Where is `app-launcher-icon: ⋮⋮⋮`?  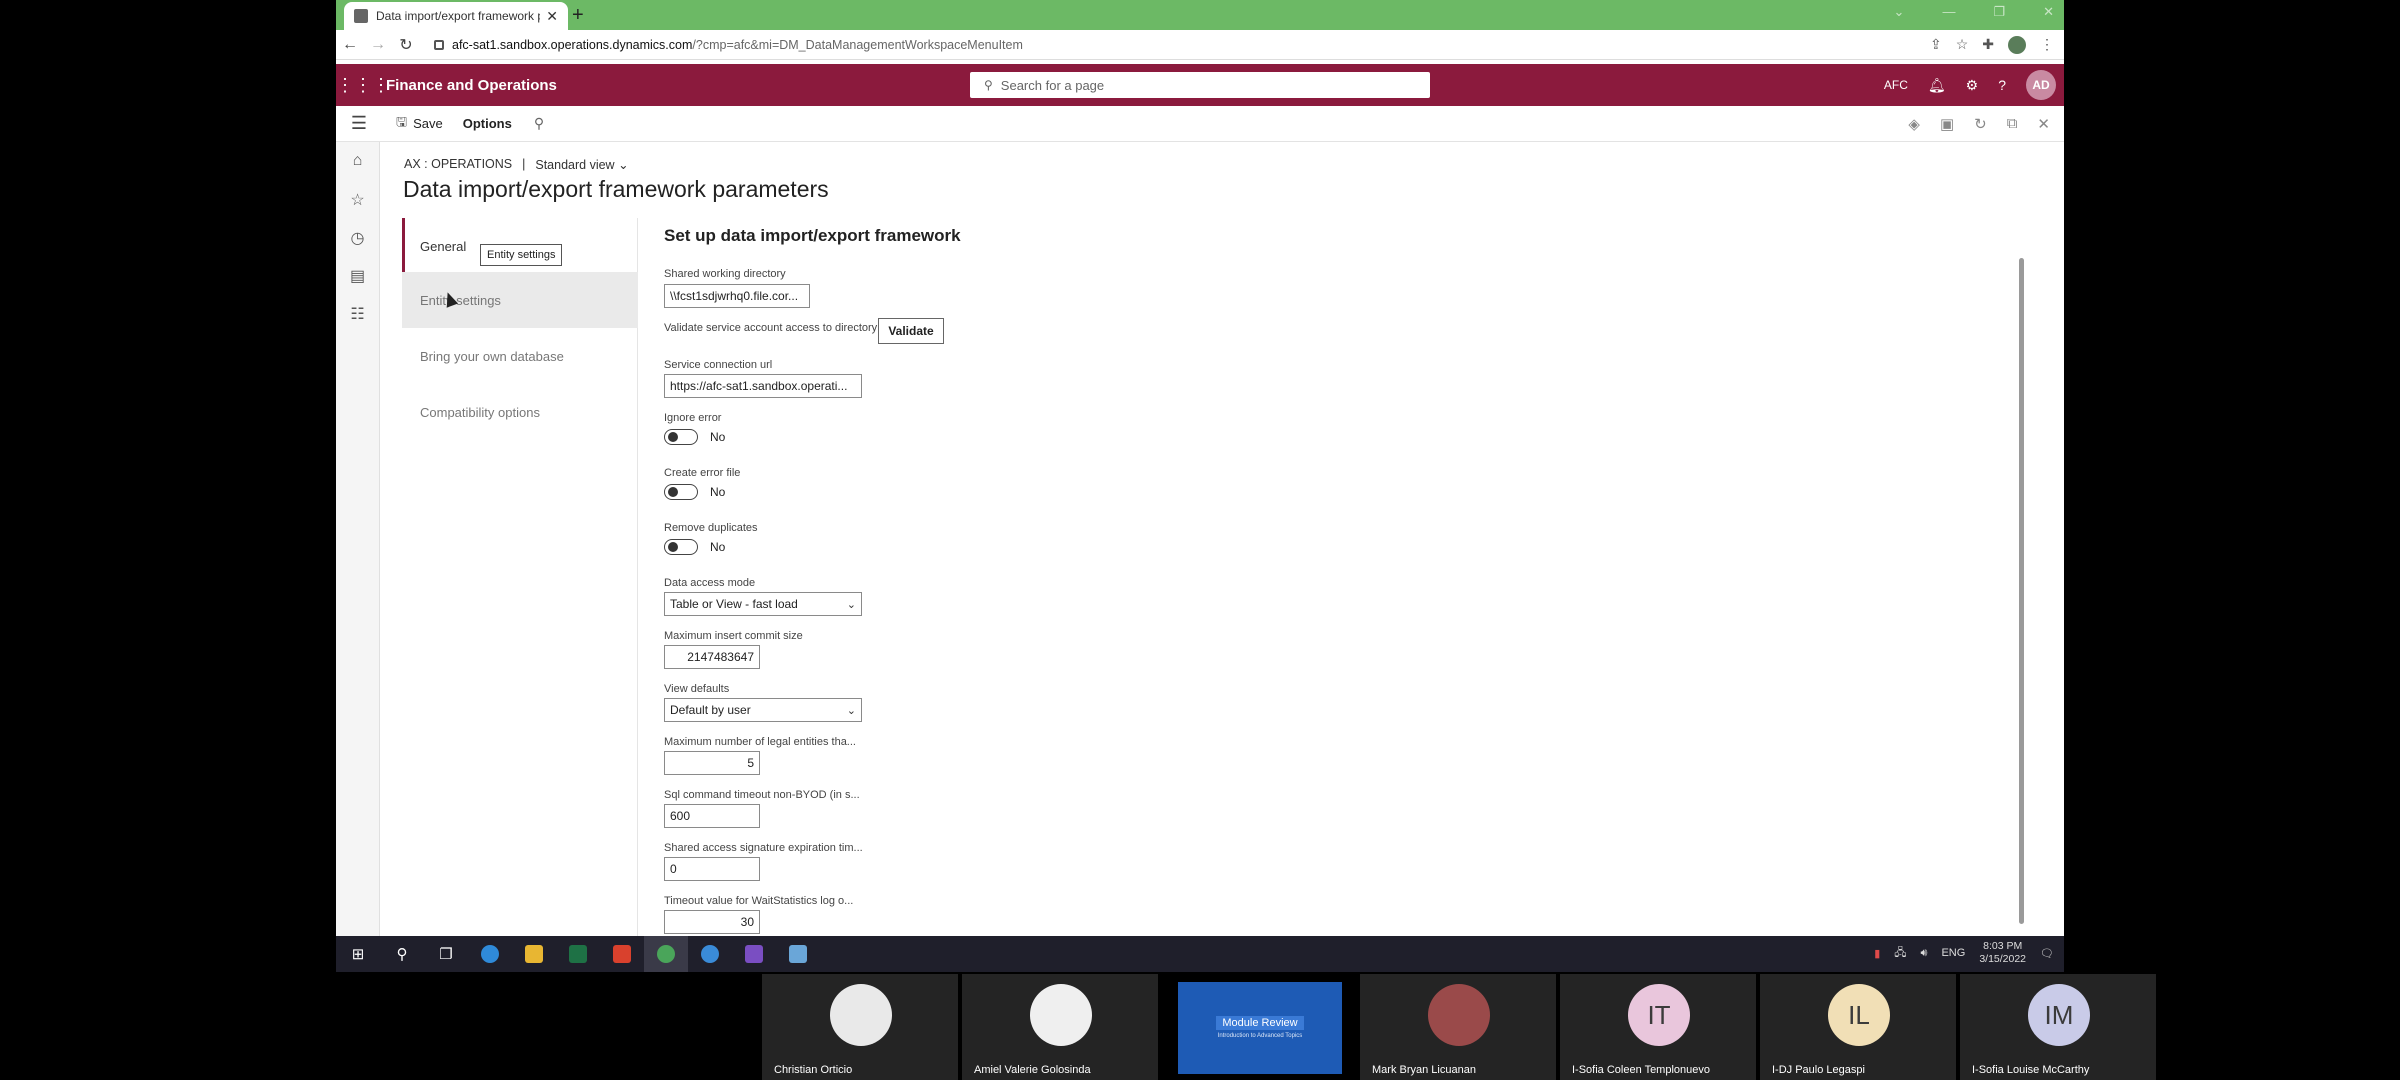 app-launcher-icon: ⋮⋮⋮ is located at coordinates (363, 85).